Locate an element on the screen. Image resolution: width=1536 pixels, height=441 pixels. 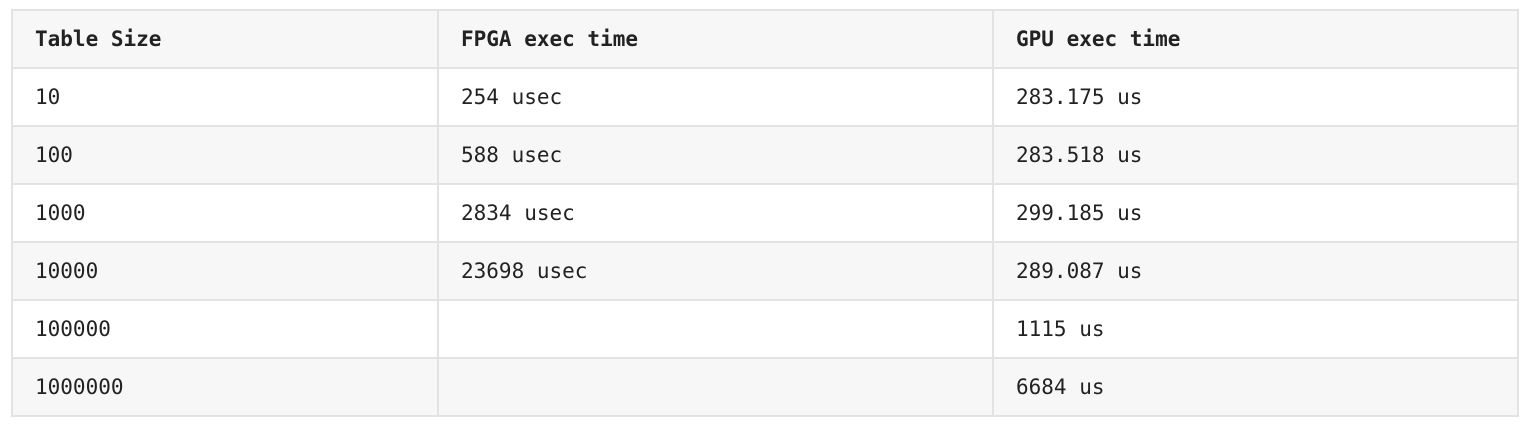
cell-fpga-exec-time: 588 usec is located at coordinates (715, 155).